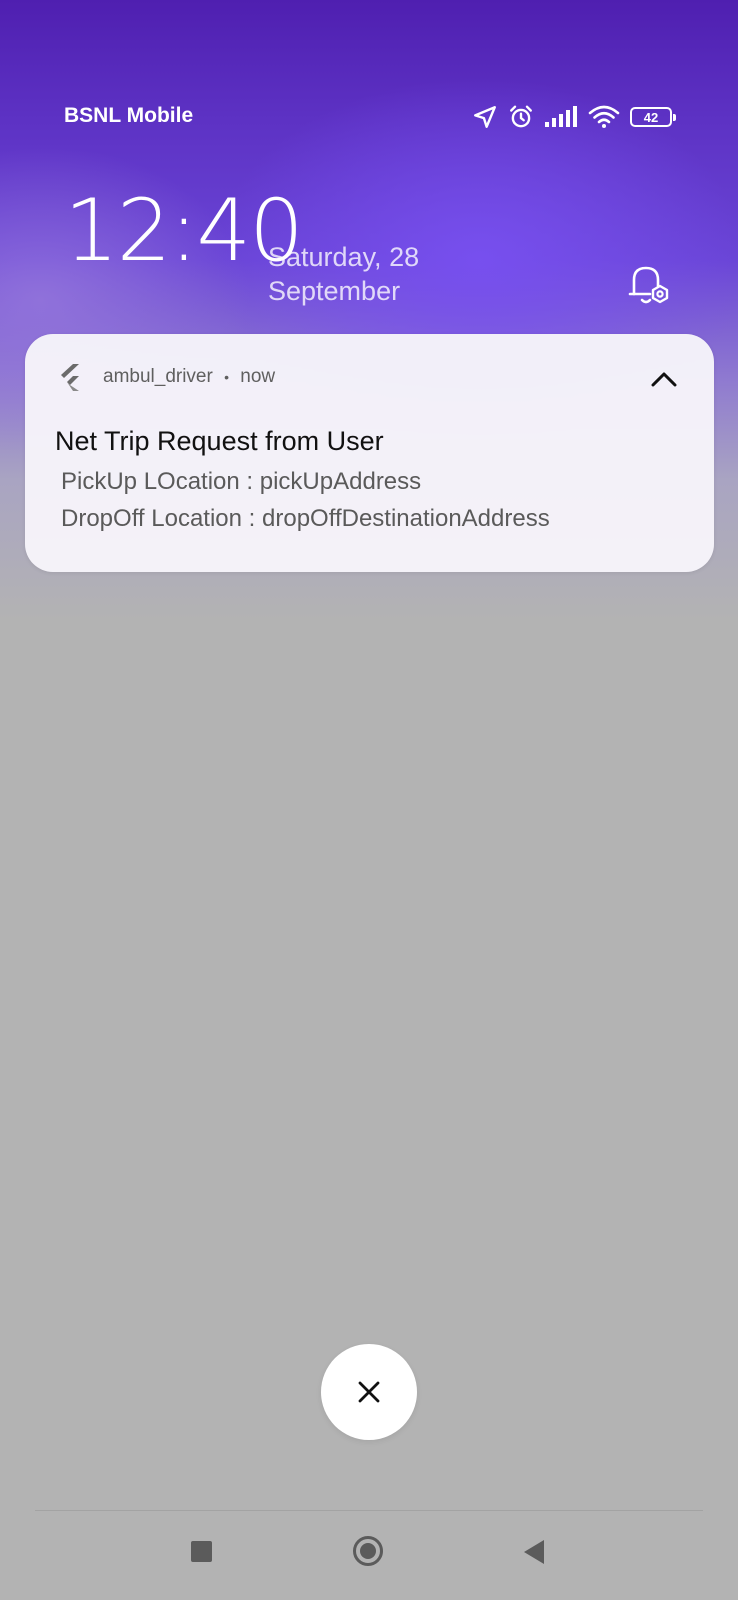 The image size is (738, 1600). I want to click on date-line-day: Saturday, 28, so click(344, 257).